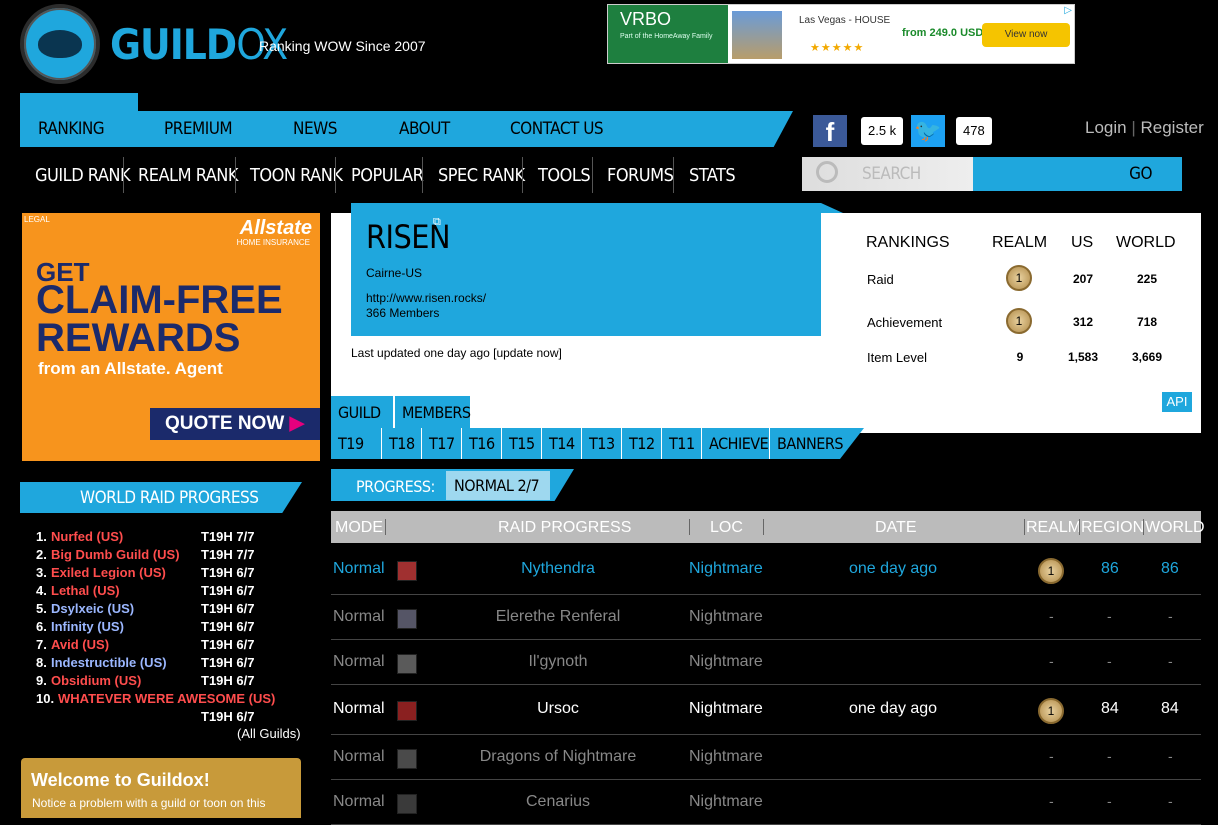  What do you see at coordinates (558, 709) in the screenshot?
I see `raid-boss-link: Ursoc` at bounding box center [558, 709].